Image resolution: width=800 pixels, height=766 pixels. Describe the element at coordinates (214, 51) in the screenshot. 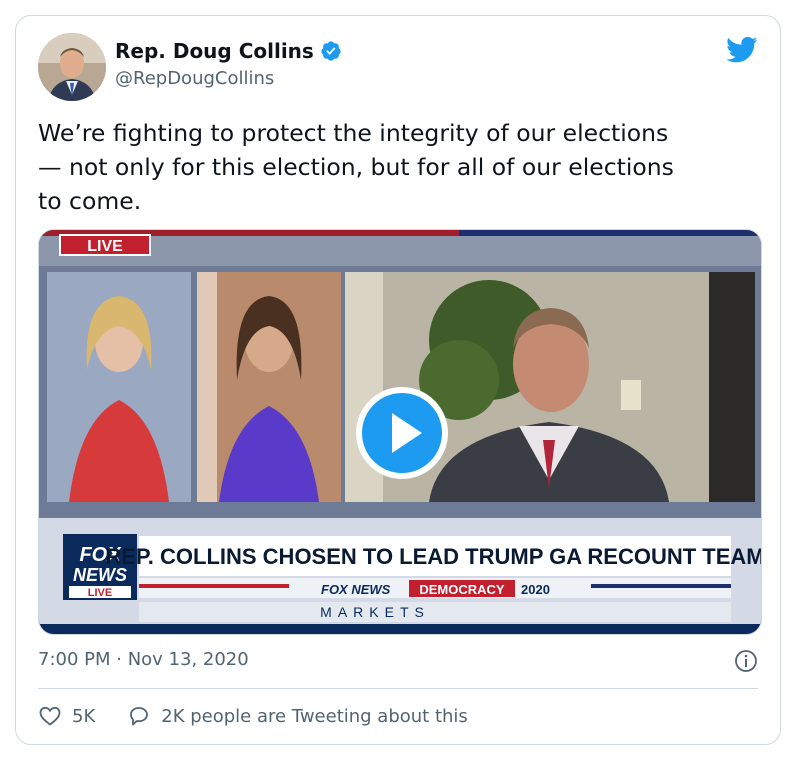

I see `author-display-name: Rep. Doug Collins` at that location.